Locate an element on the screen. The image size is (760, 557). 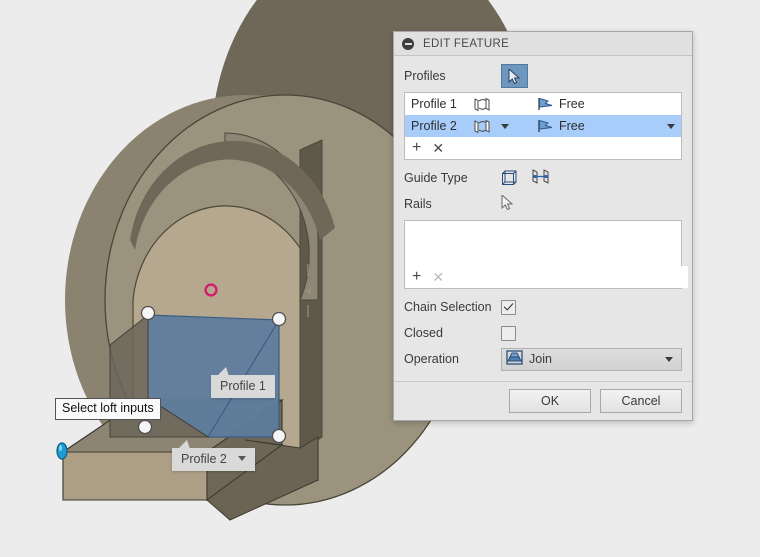
profiles-row: Profiles is located at coordinates (543, 76).